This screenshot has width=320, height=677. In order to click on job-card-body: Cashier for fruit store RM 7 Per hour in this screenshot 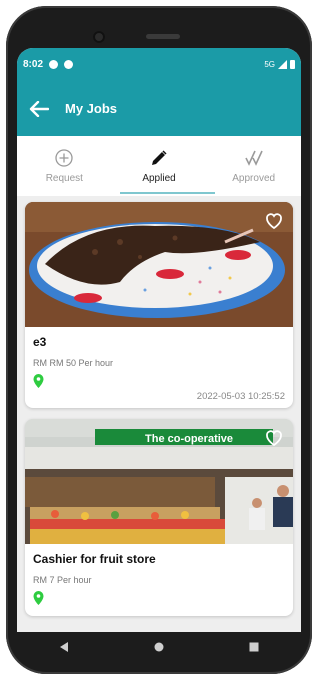, I will do `click(159, 580)`.